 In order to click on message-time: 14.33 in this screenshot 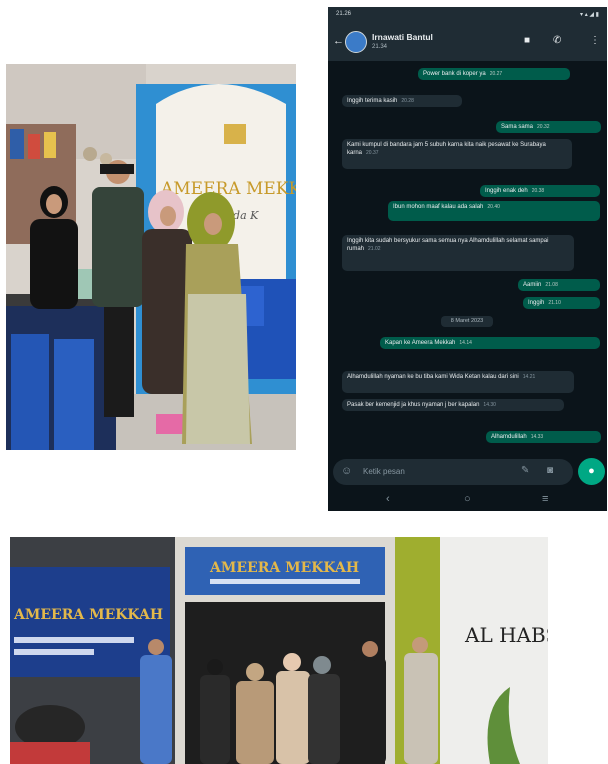, I will do `click(537, 437)`.